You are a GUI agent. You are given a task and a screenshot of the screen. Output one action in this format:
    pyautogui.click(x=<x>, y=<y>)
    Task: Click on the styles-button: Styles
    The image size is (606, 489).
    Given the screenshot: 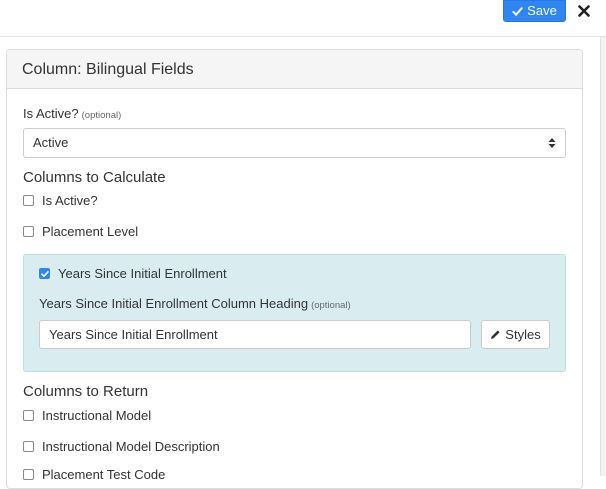 What is the action you would take?
    pyautogui.click(x=515, y=334)
    